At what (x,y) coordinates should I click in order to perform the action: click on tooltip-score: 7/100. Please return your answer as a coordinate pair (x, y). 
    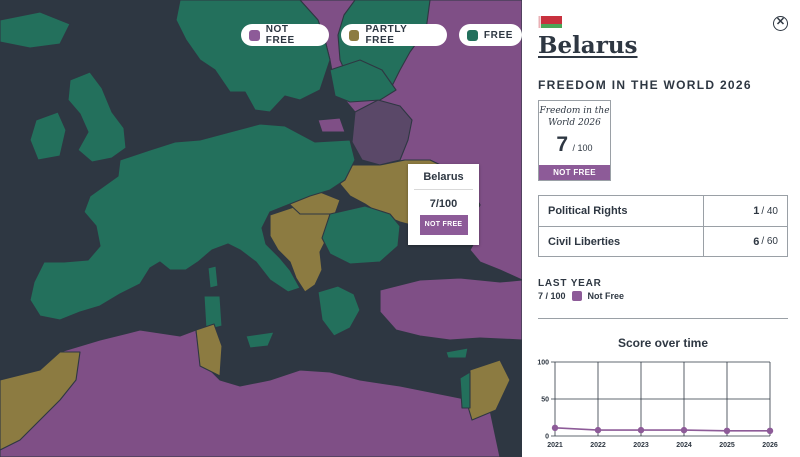
    Looking at the image, I should click on (443, 204).